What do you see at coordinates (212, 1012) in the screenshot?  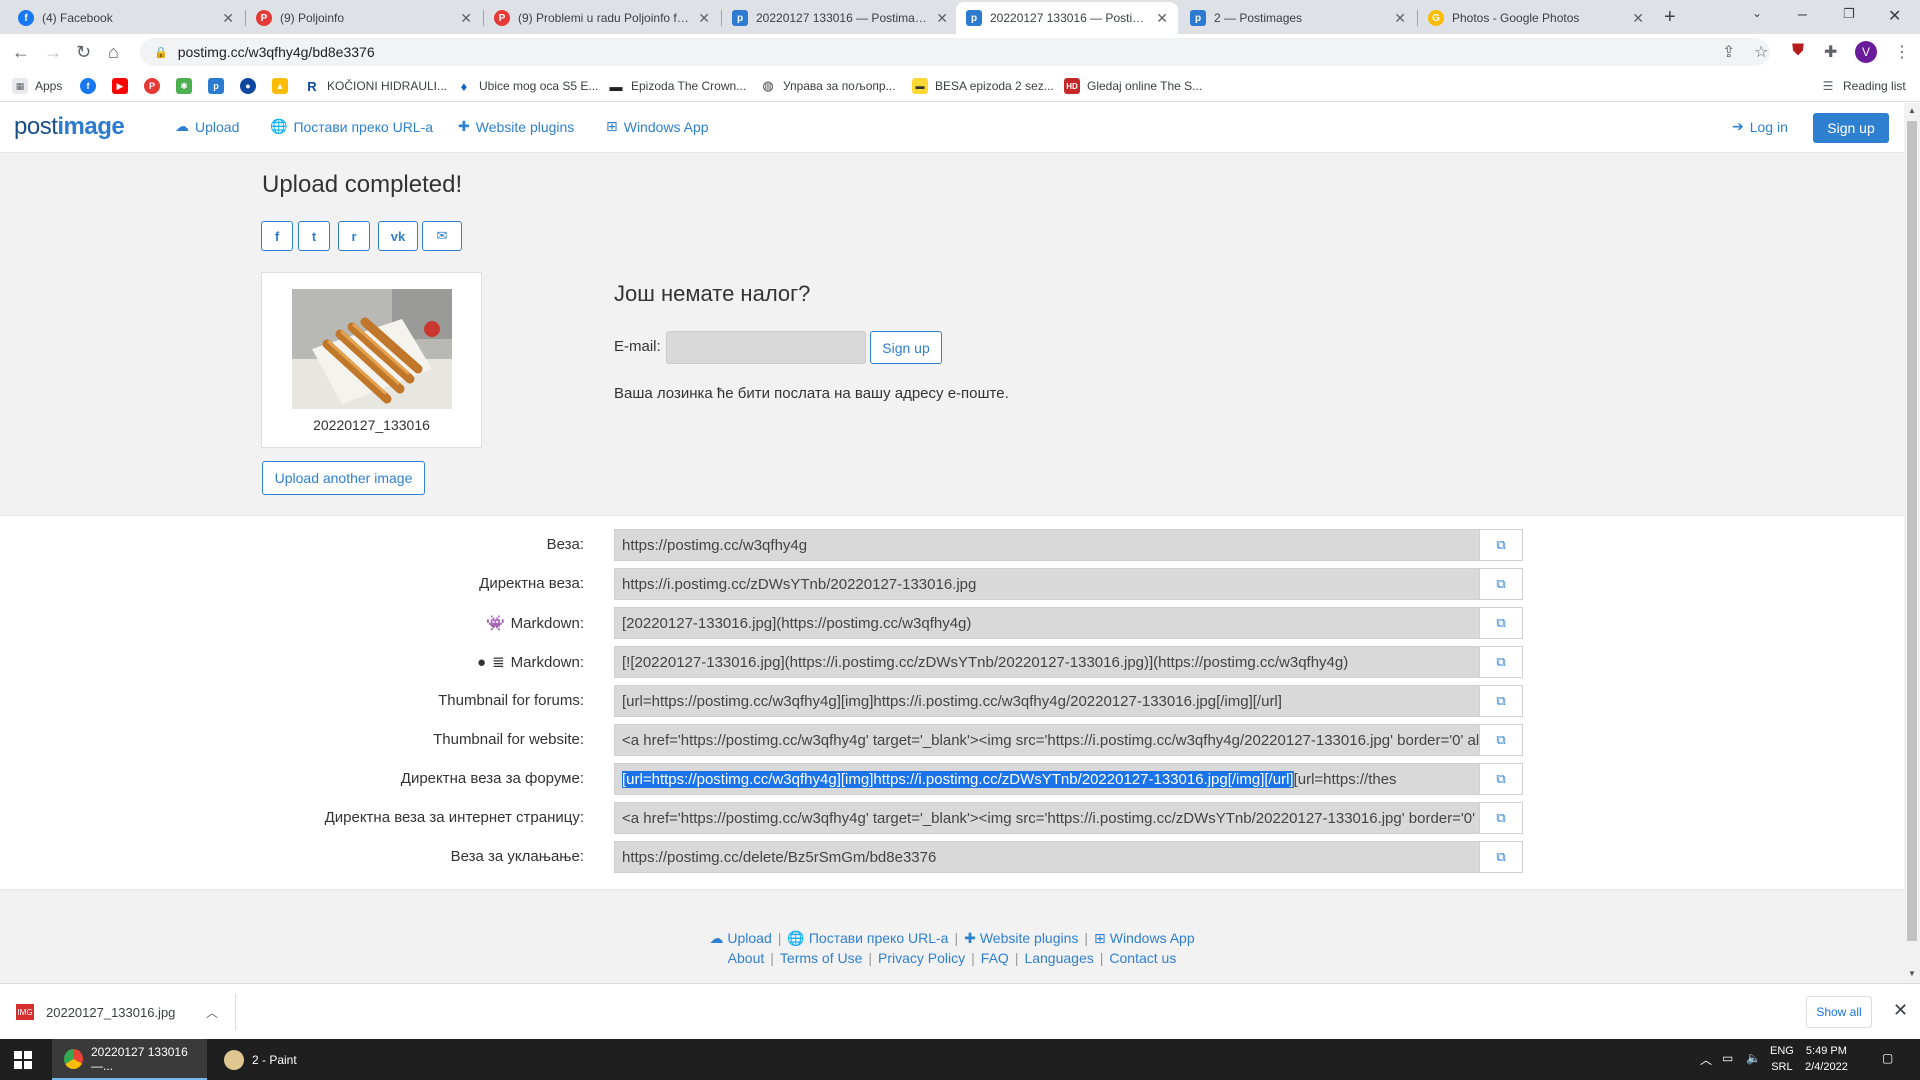 I see `chevron-up-icon: ︿` at bounding box center [212, 1012].